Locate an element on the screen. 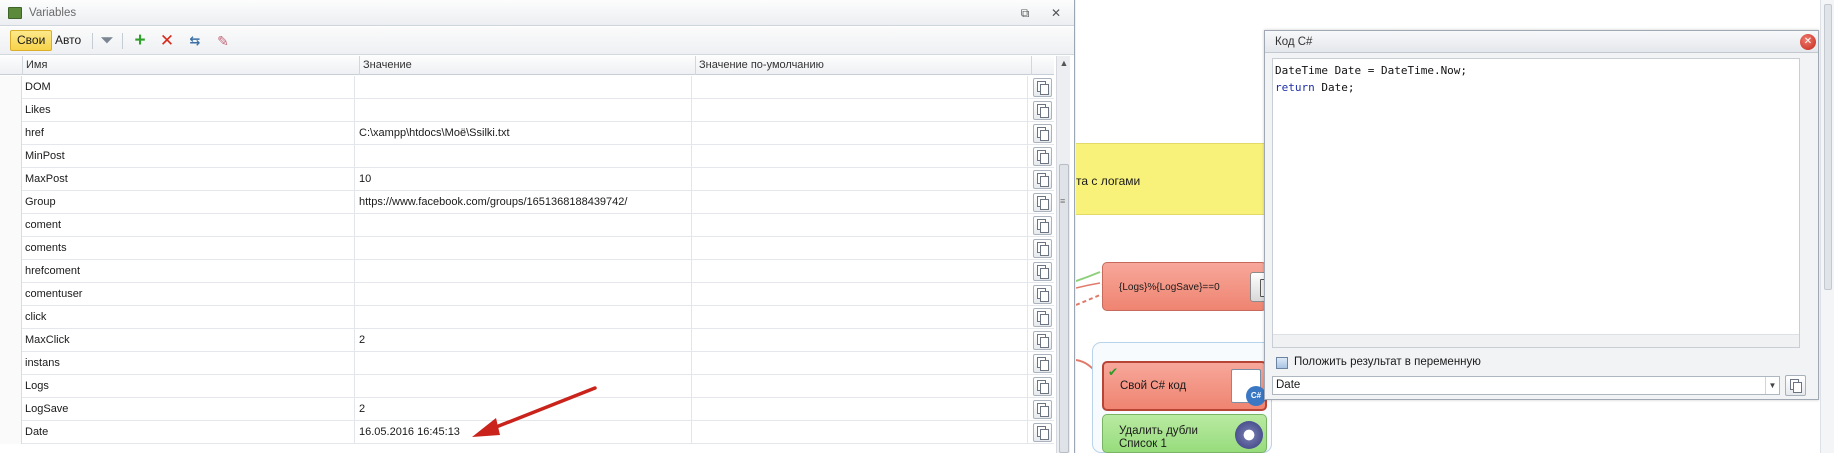  eraser-icon: ✎ is located at coordinates (223, 41).